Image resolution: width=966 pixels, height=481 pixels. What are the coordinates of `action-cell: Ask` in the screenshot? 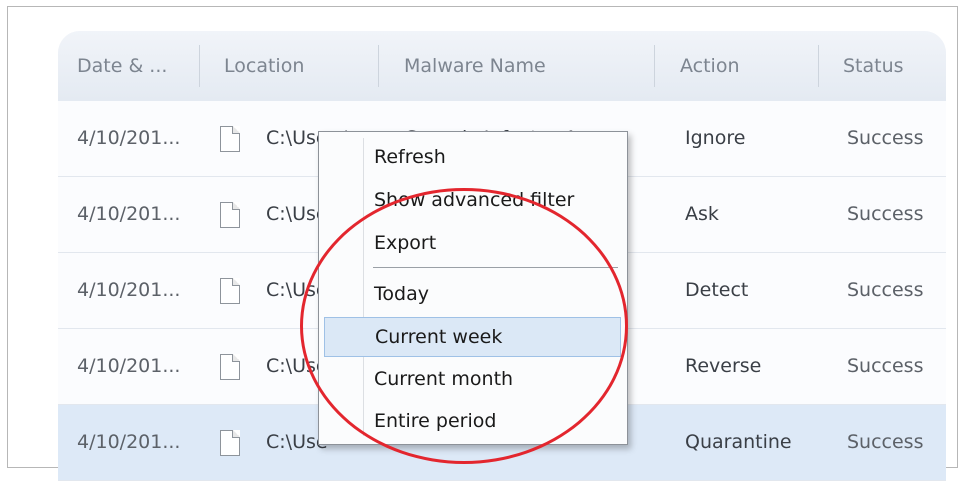 It's located at (702, 214).